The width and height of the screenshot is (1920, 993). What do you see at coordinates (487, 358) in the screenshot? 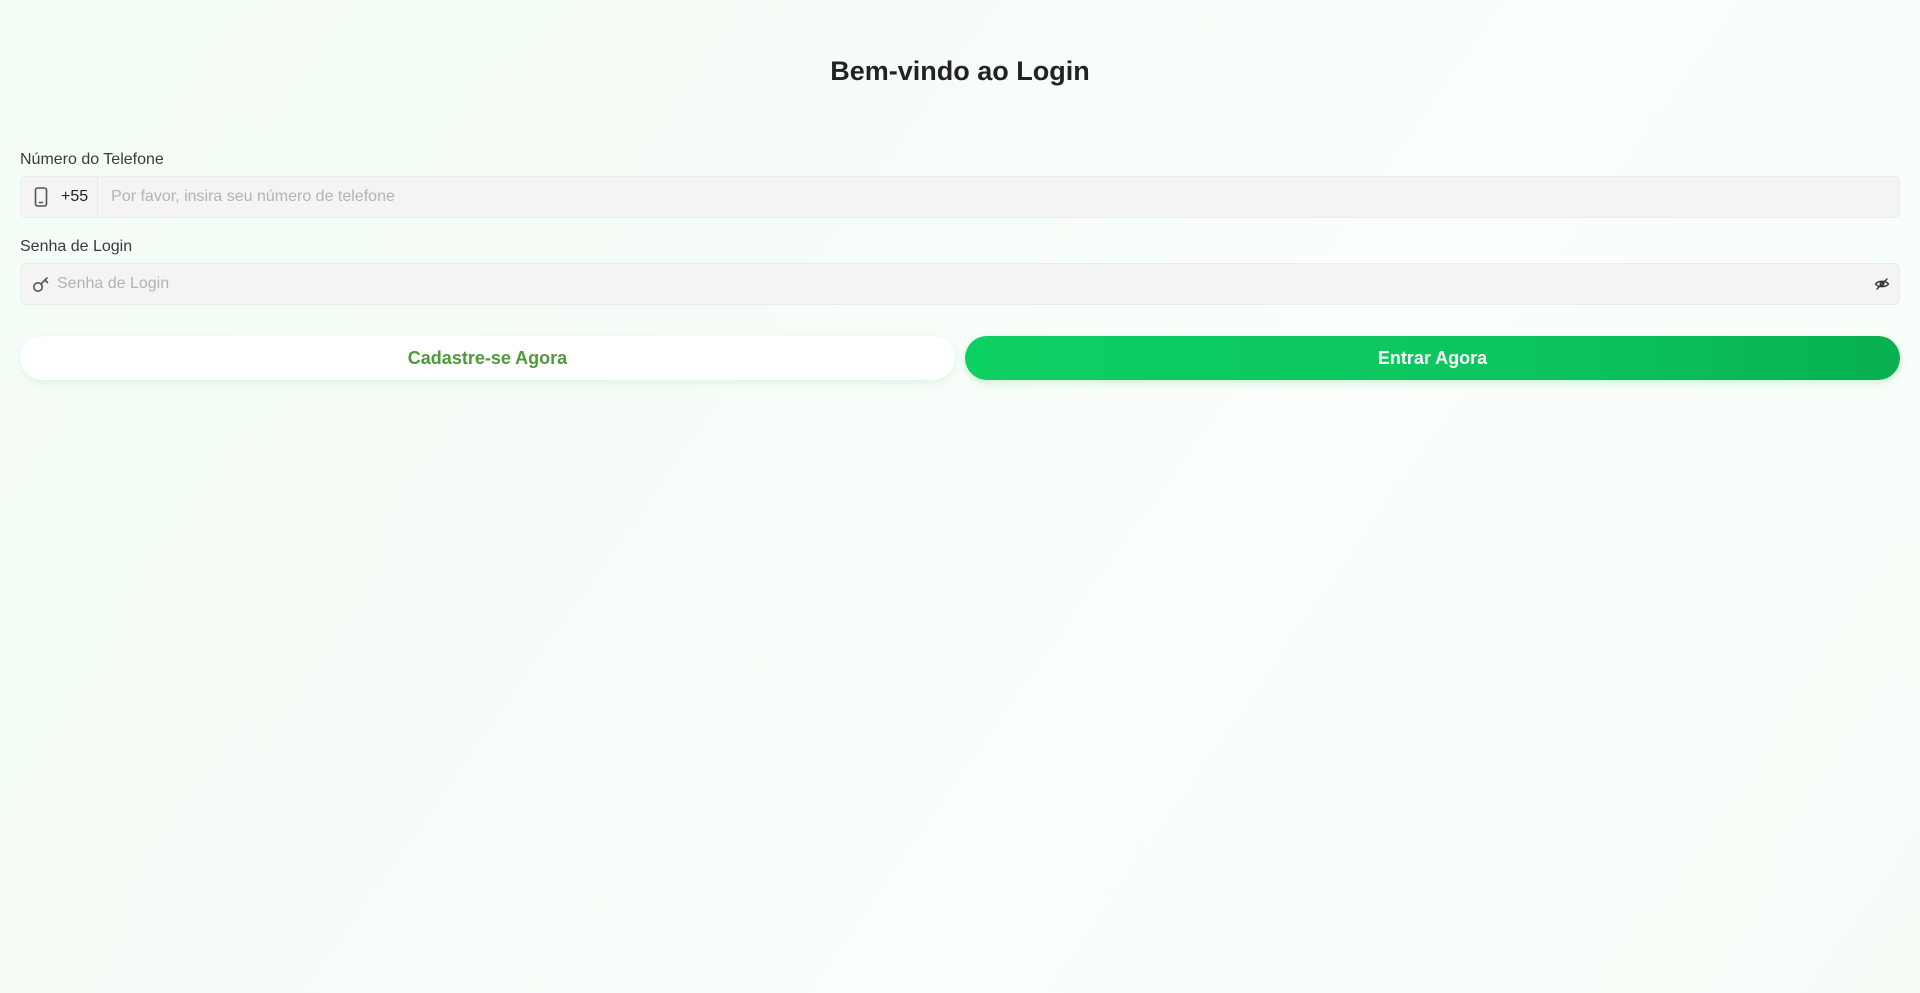
I see `register-button: Cadastre-se Agora` at bounding box center [487, 358].